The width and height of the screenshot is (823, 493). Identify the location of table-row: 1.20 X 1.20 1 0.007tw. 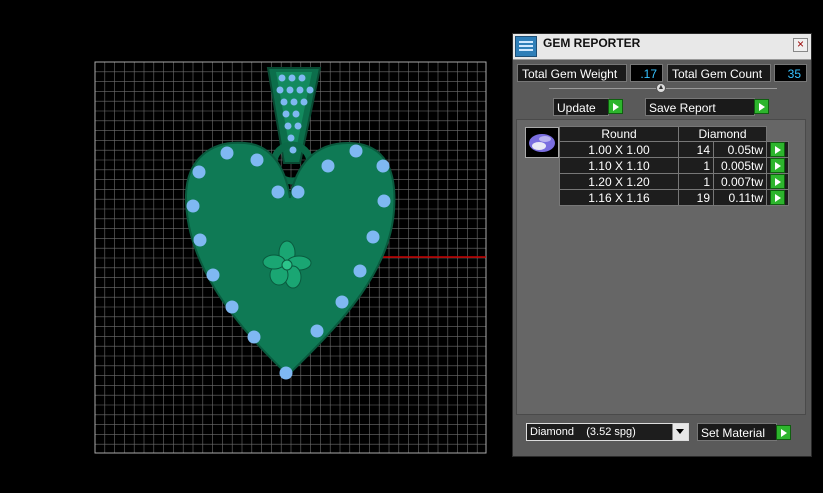
(674, 181).